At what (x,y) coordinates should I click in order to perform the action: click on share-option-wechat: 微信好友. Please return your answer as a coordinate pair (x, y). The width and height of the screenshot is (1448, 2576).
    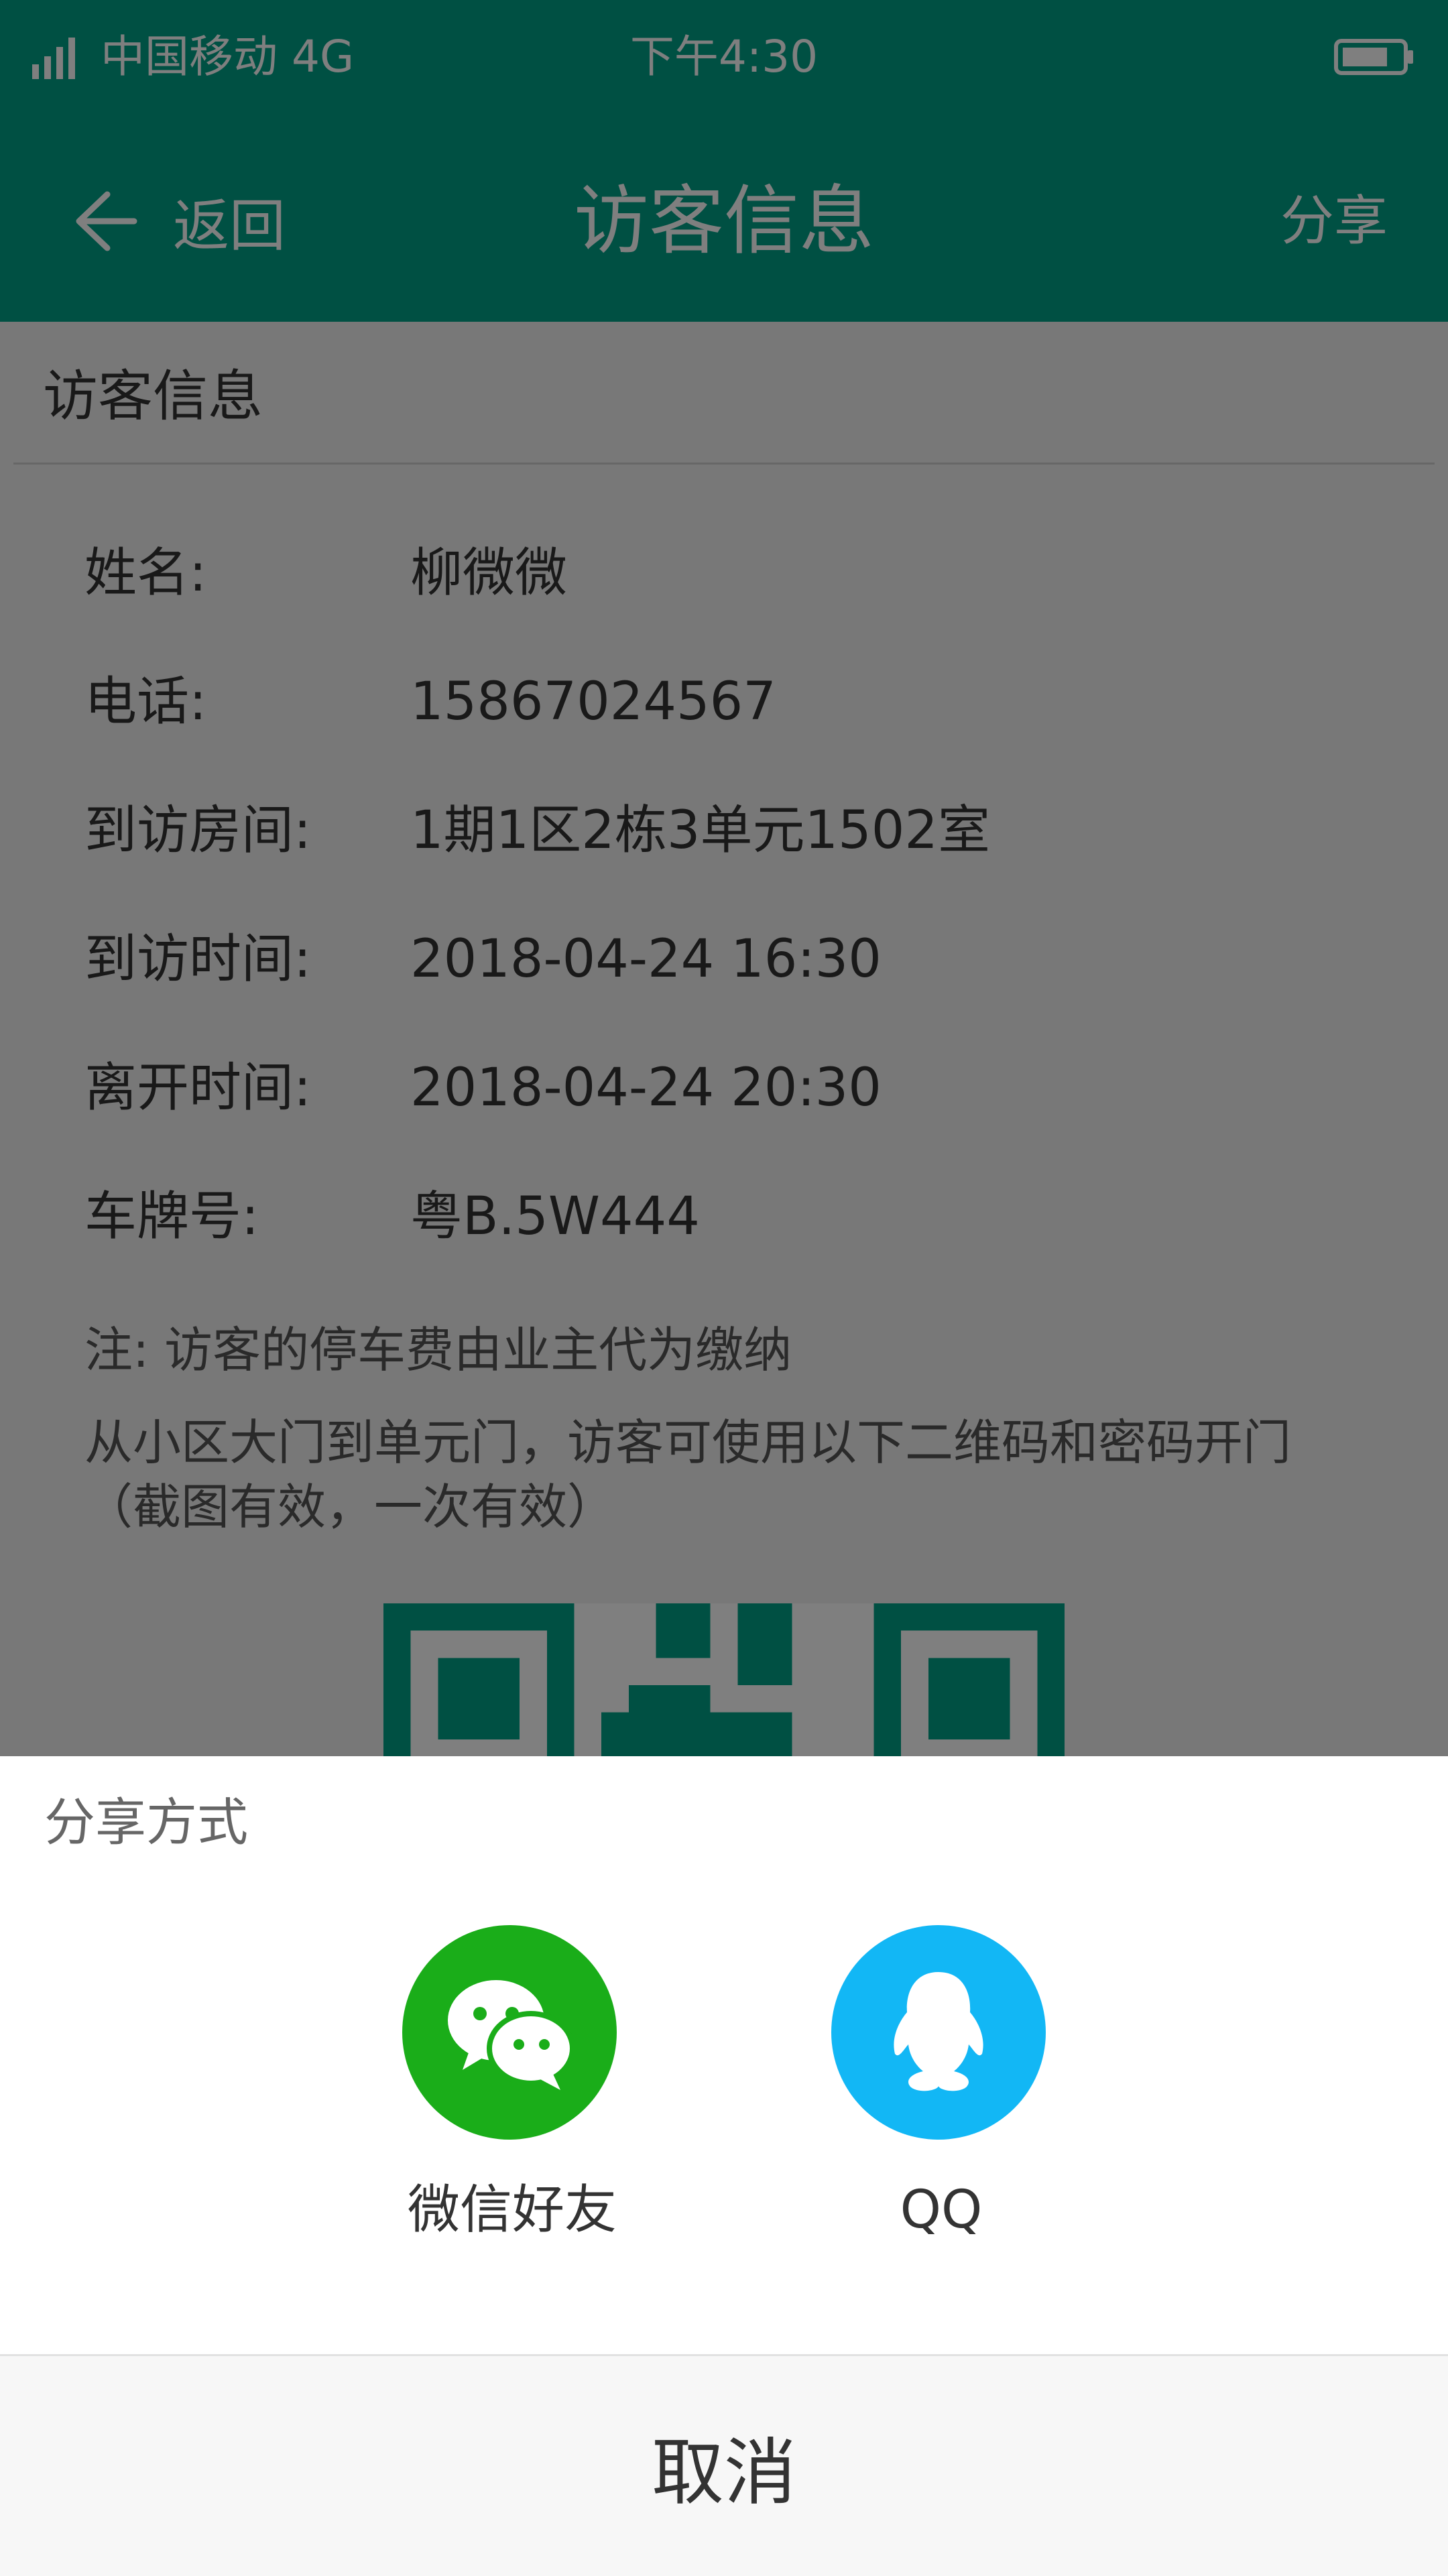
    Looking at the image, I should click on (512, 2092).